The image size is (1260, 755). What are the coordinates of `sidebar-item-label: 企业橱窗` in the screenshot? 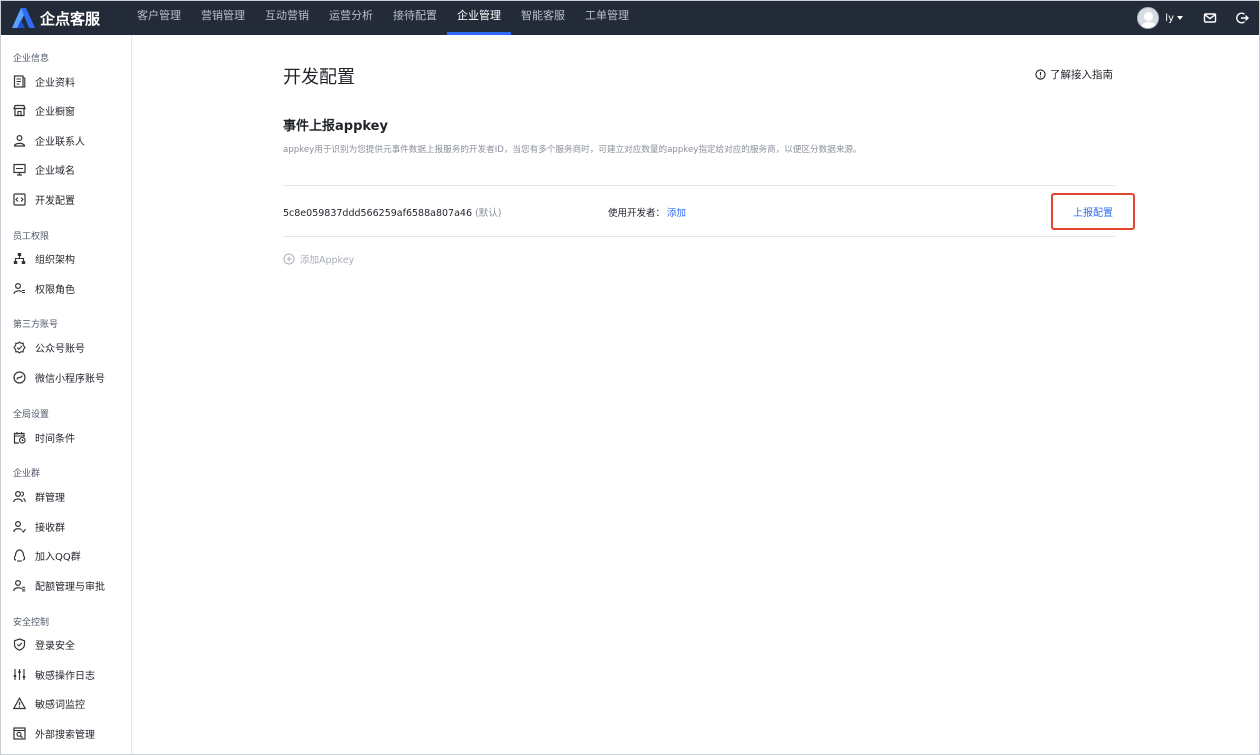 It's located at (55, 112).